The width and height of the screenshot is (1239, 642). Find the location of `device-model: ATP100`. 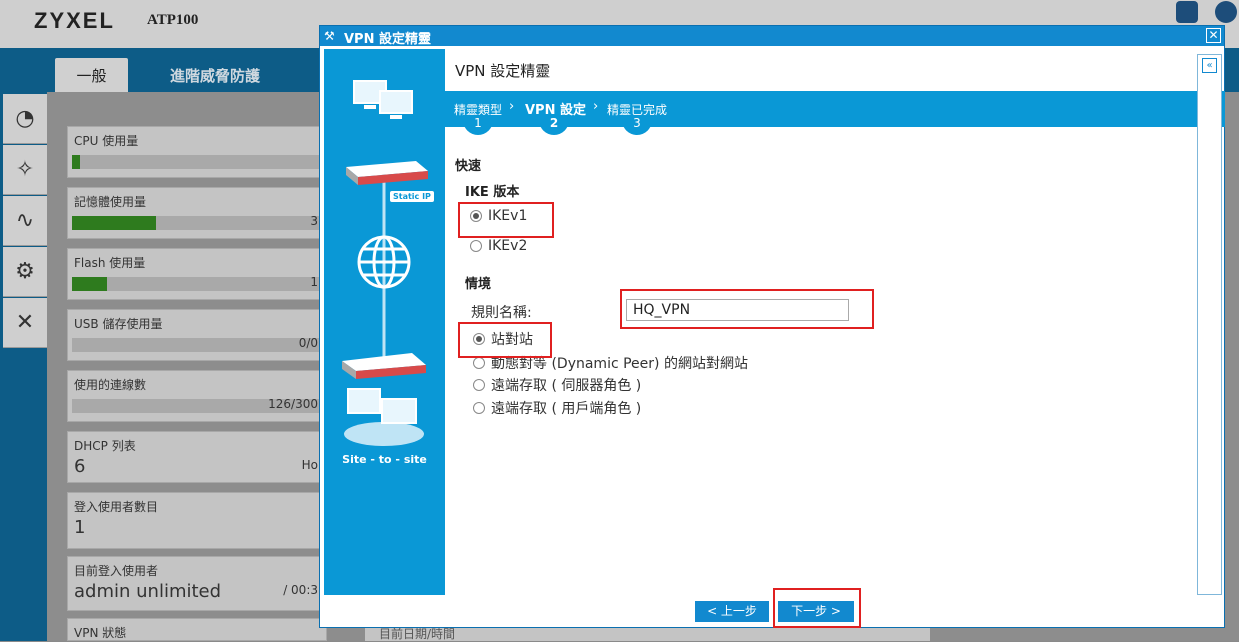

device-model: ATP100 is located at coordinates (173, 20).